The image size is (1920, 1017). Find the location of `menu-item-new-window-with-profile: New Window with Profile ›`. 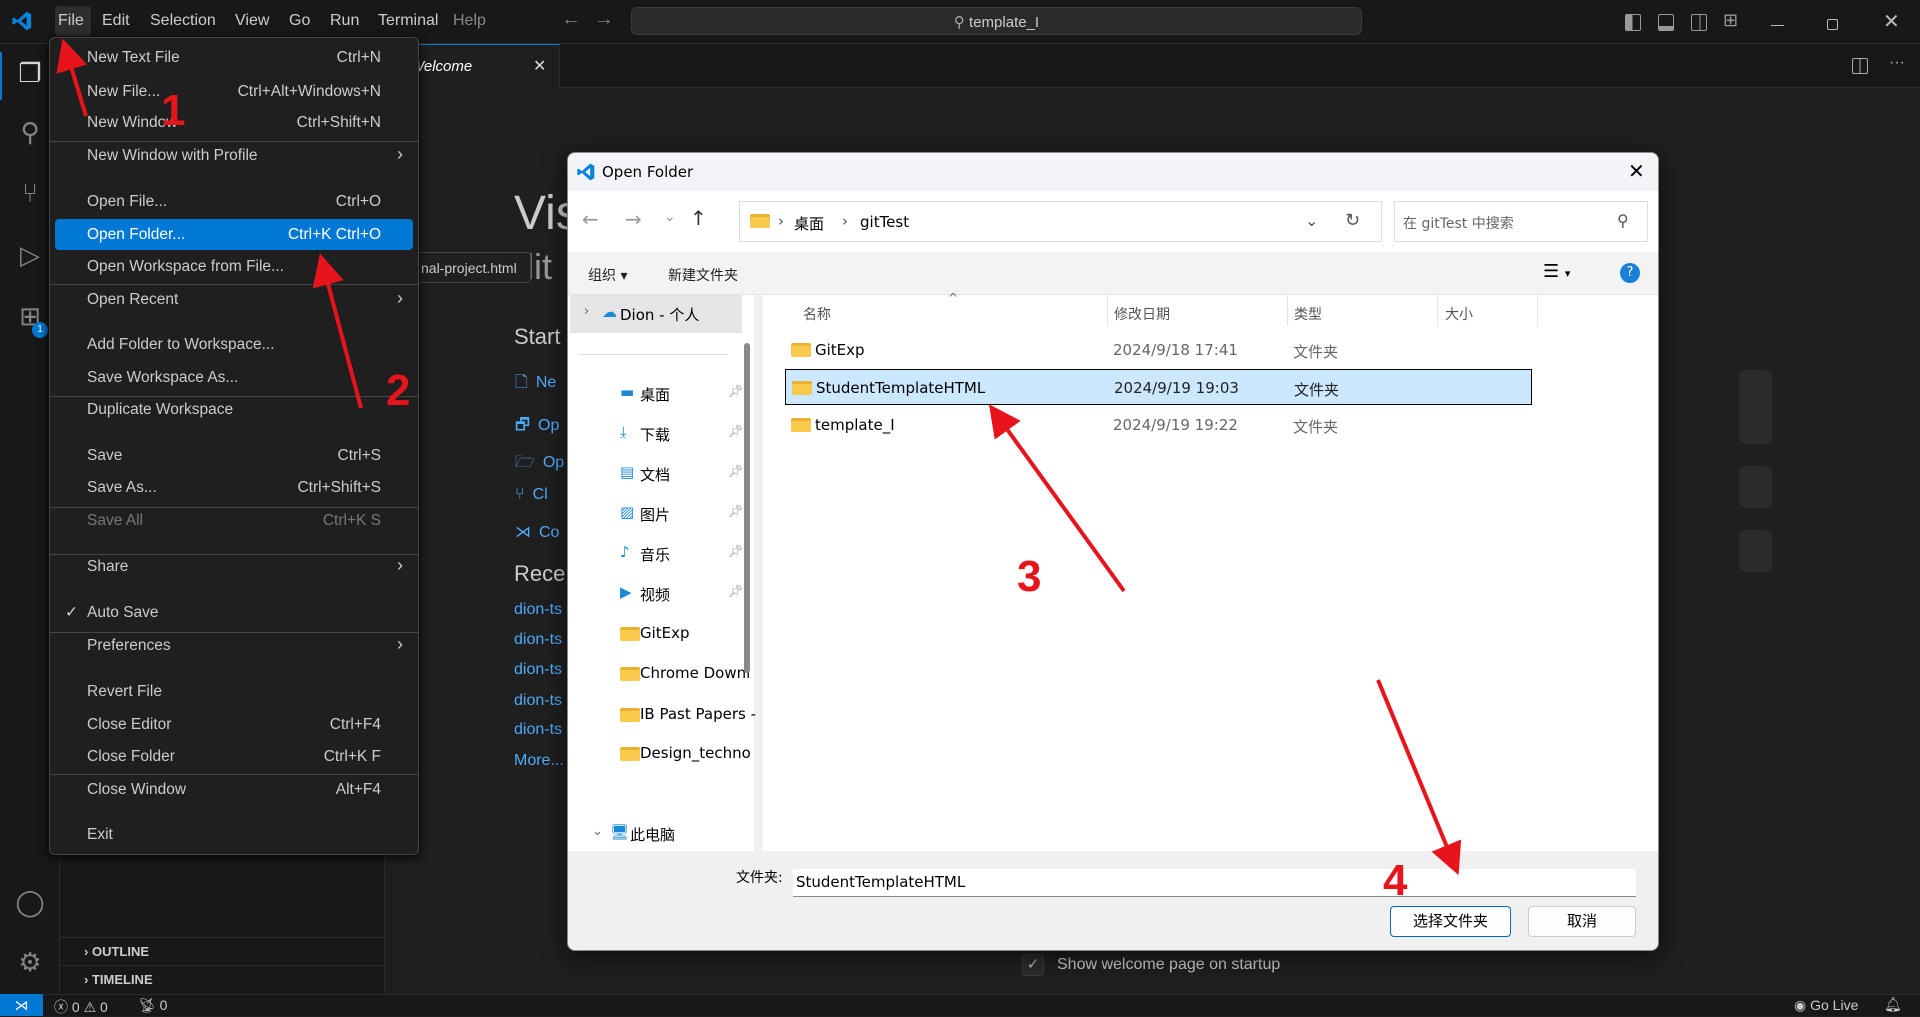

menu-item-new-window-with-profile: New Window with Profile › is located at coordinates (234, 155).